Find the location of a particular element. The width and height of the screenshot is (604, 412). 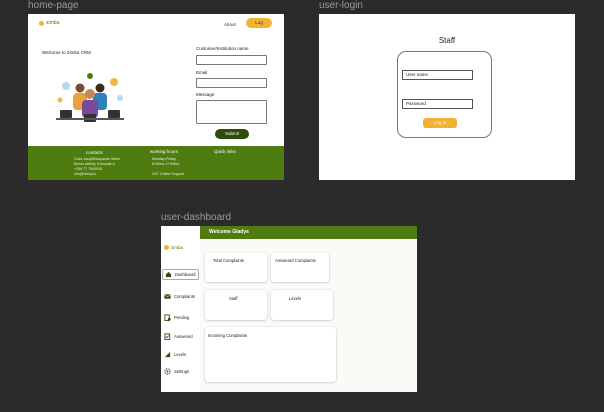

sidebar-item-label: Dashboard is located at coordinates (185, 274).